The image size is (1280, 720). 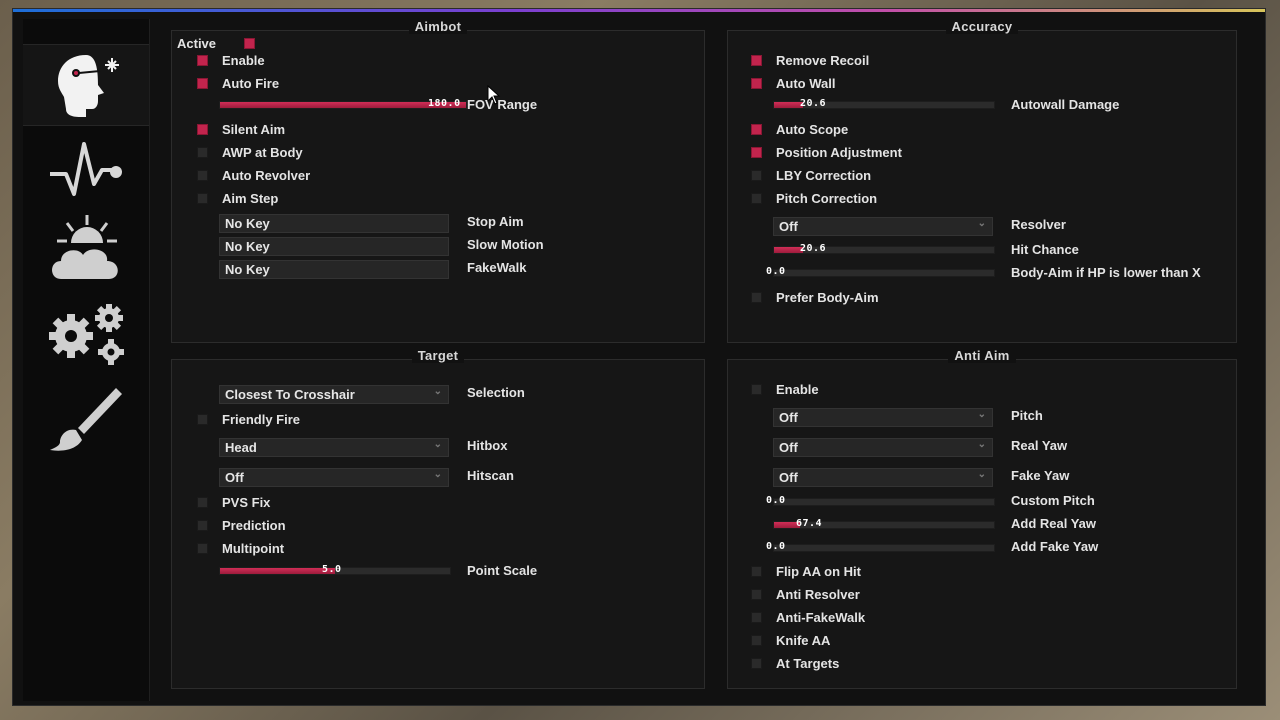 I want to click on position-adjustment-row: Position Adjustment, so click(x=826, y=152).